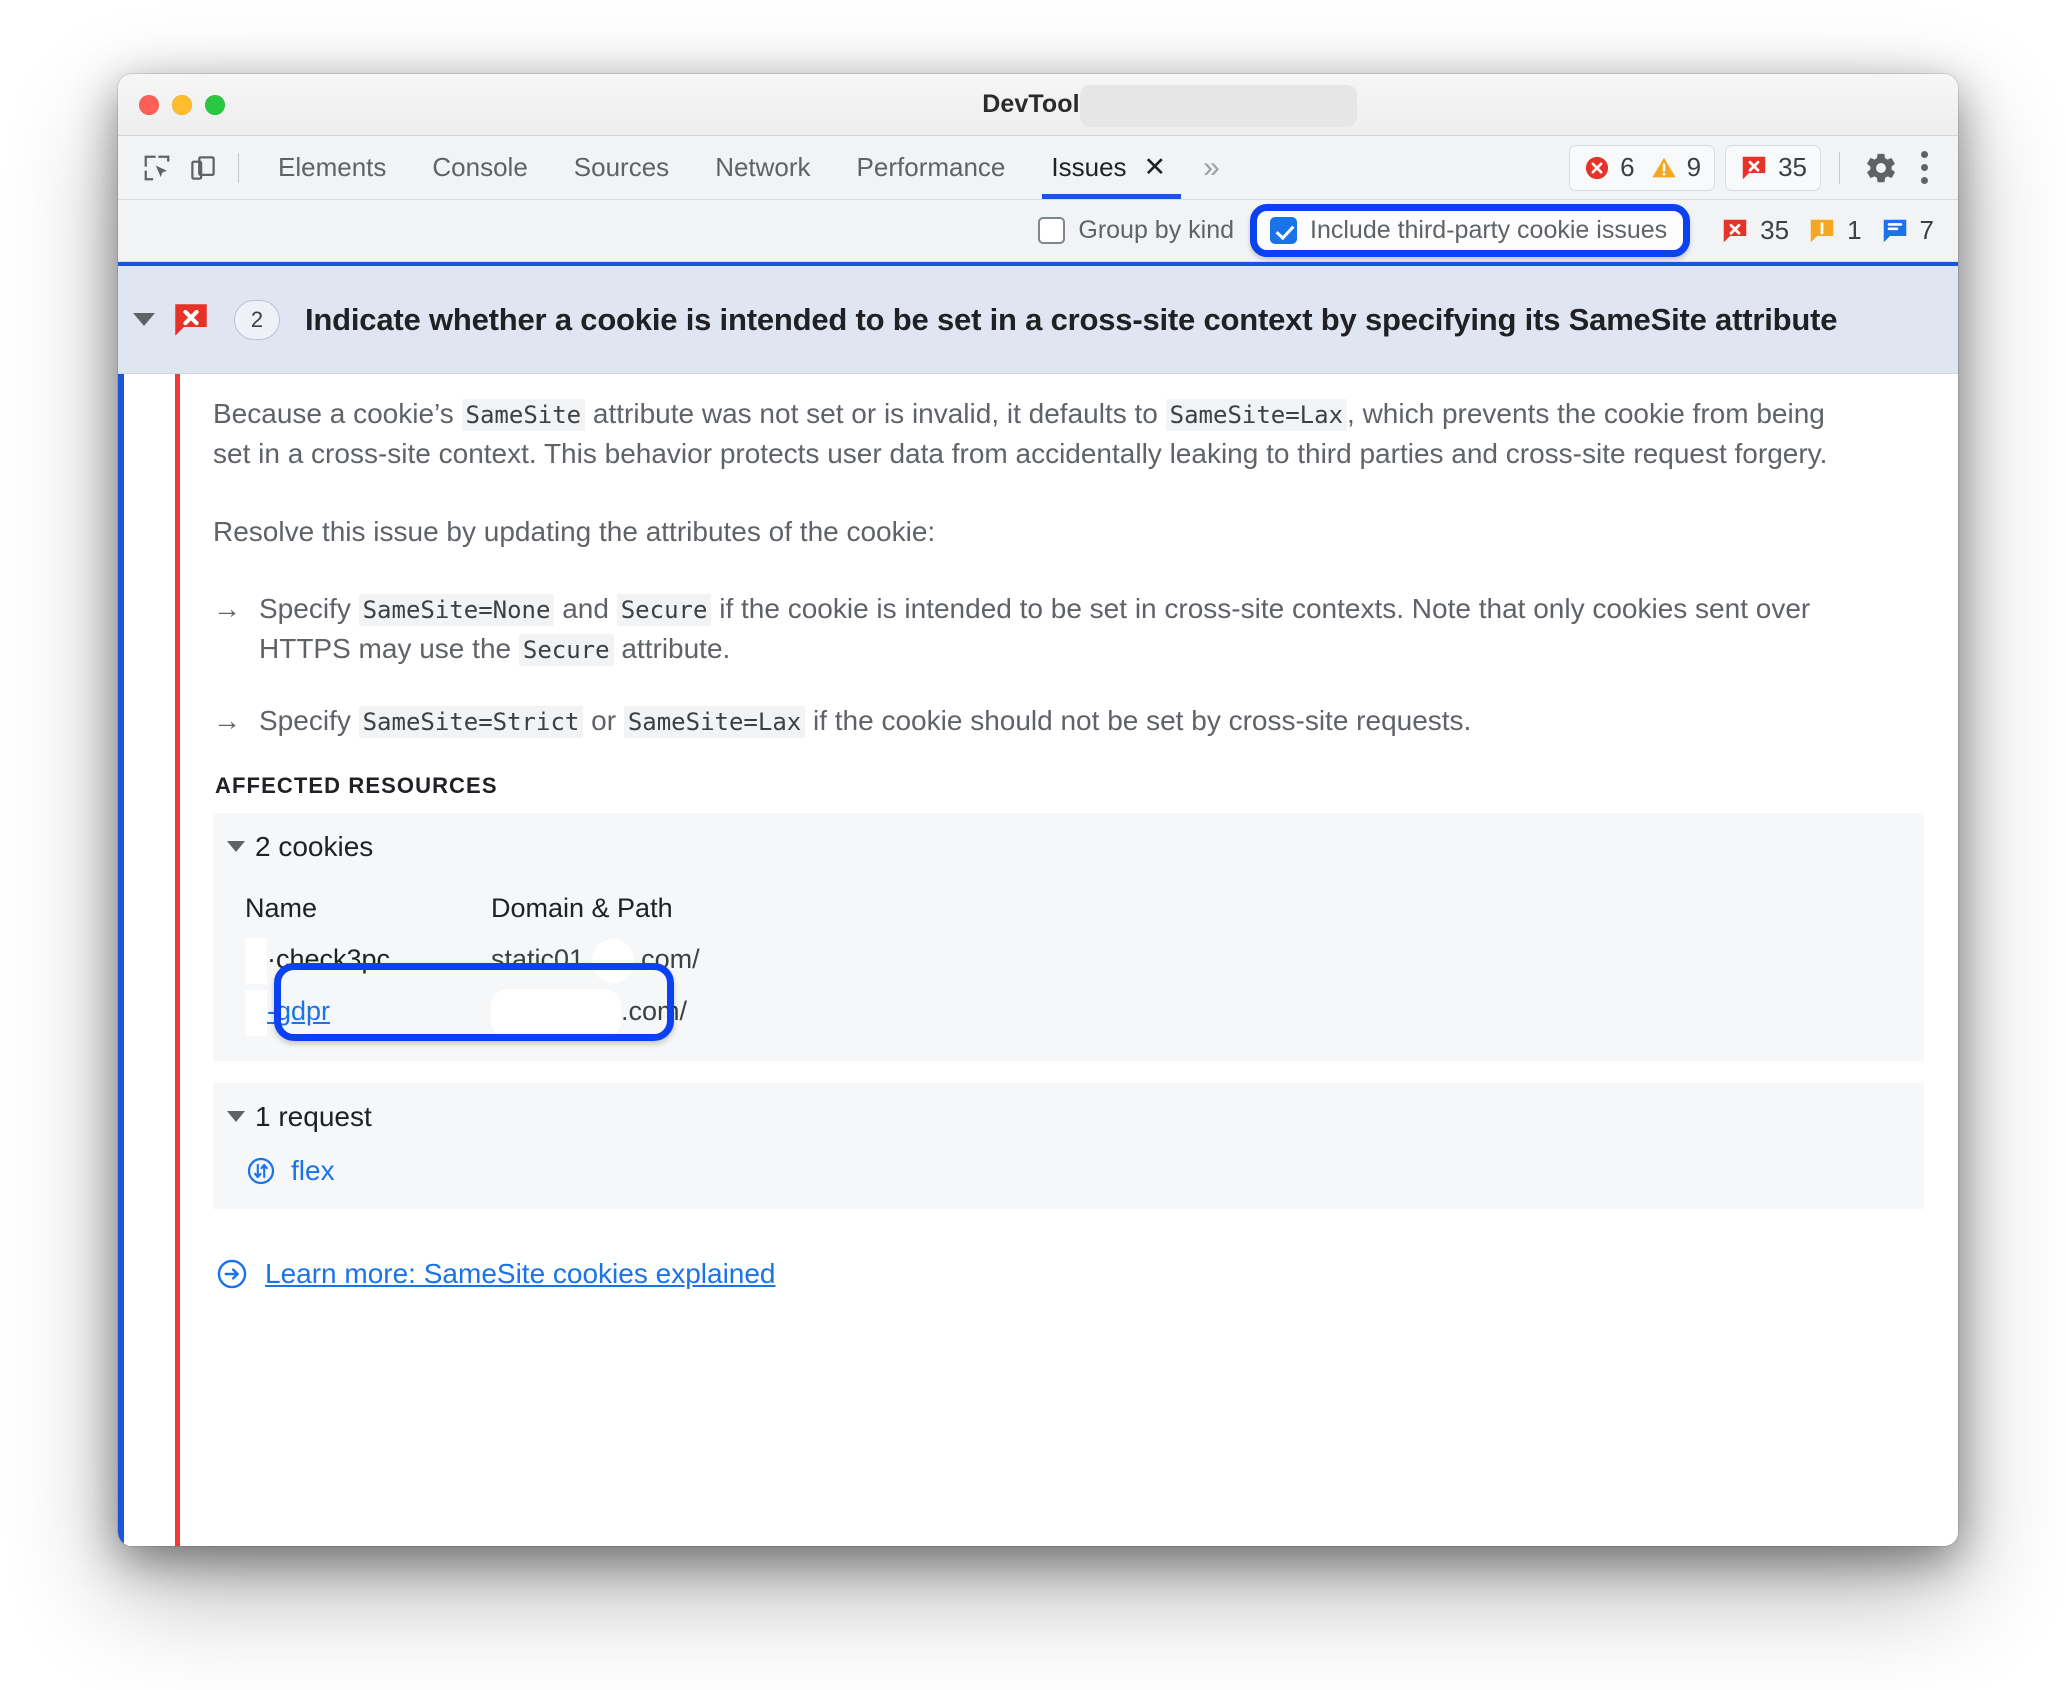  Describe the element at coordinates (121, 960) in the screenshot. I see `panel-left-blue-edge` at that location.